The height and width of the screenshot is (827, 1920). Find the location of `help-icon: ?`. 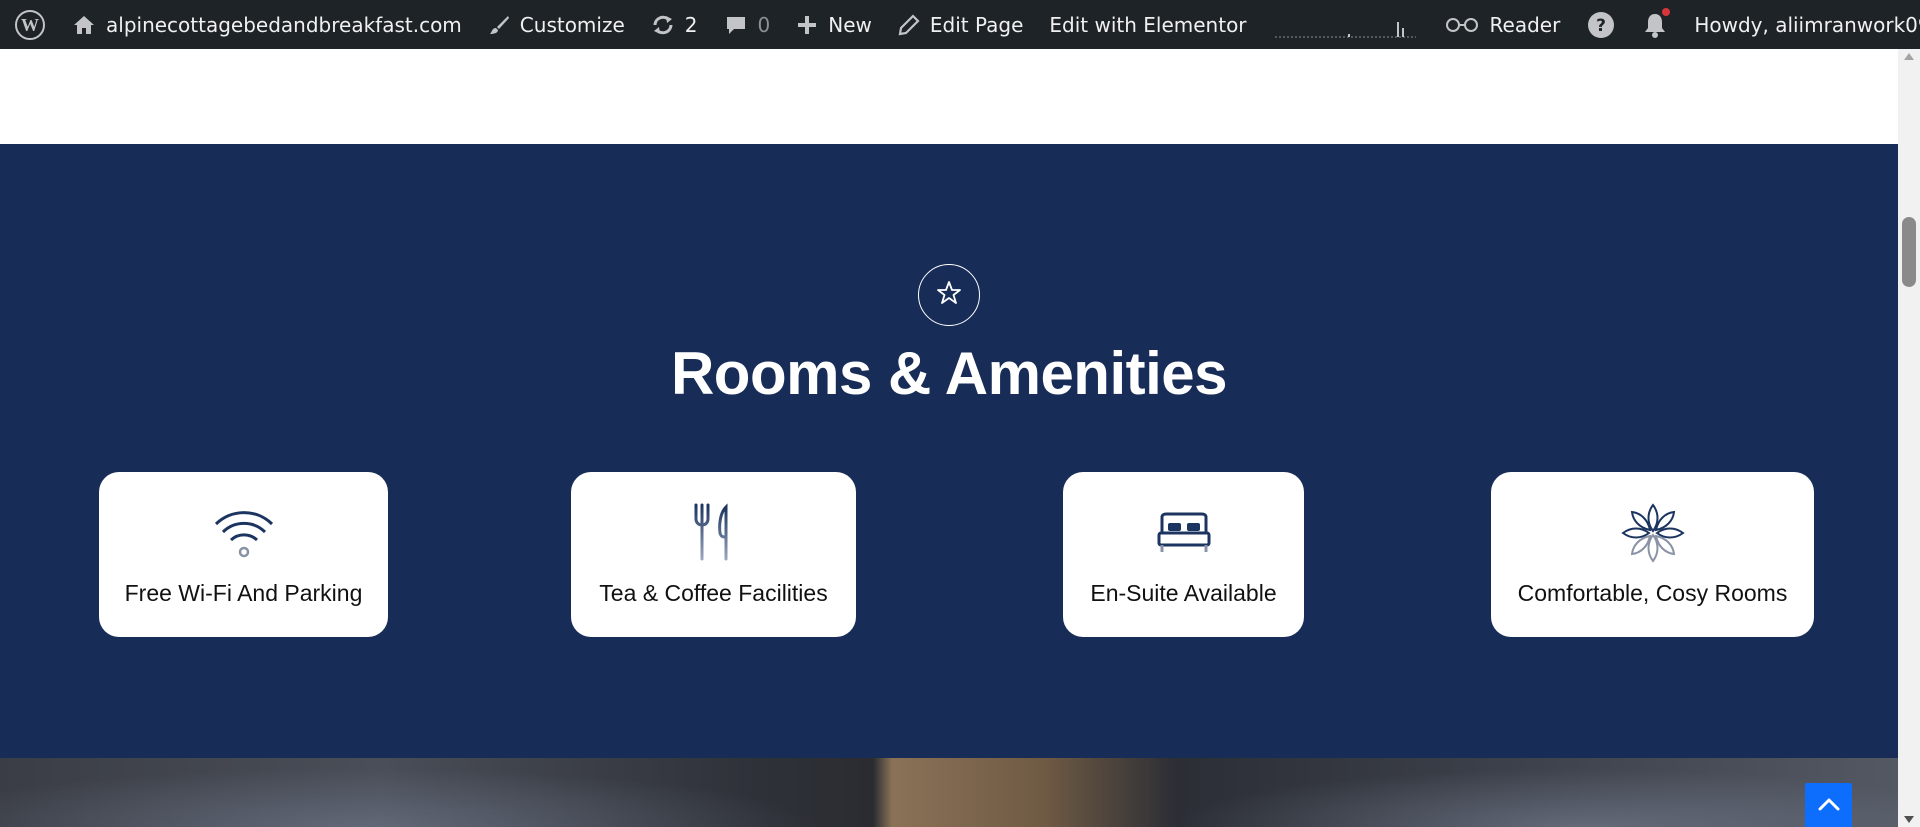

help-icon: ? is located at coordinates (1601, 25).